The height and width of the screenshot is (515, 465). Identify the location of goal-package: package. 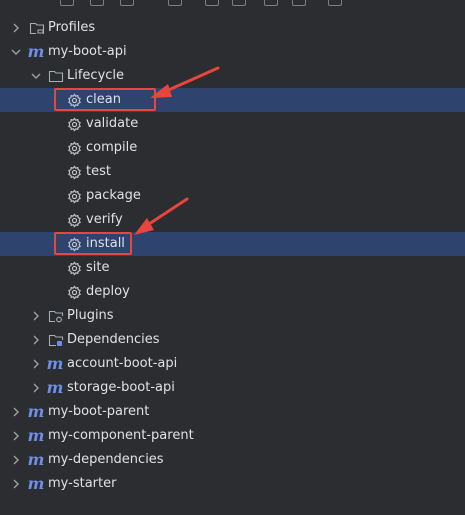
(232, 196).